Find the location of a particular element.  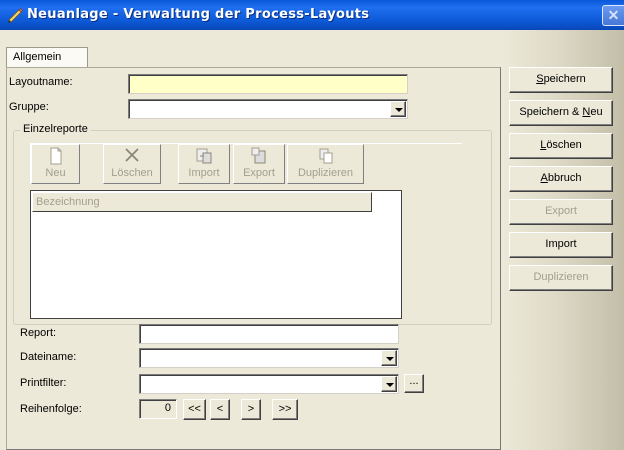

reihenfolge-label: Reihenfolge: is located at coordinates (51, 409).